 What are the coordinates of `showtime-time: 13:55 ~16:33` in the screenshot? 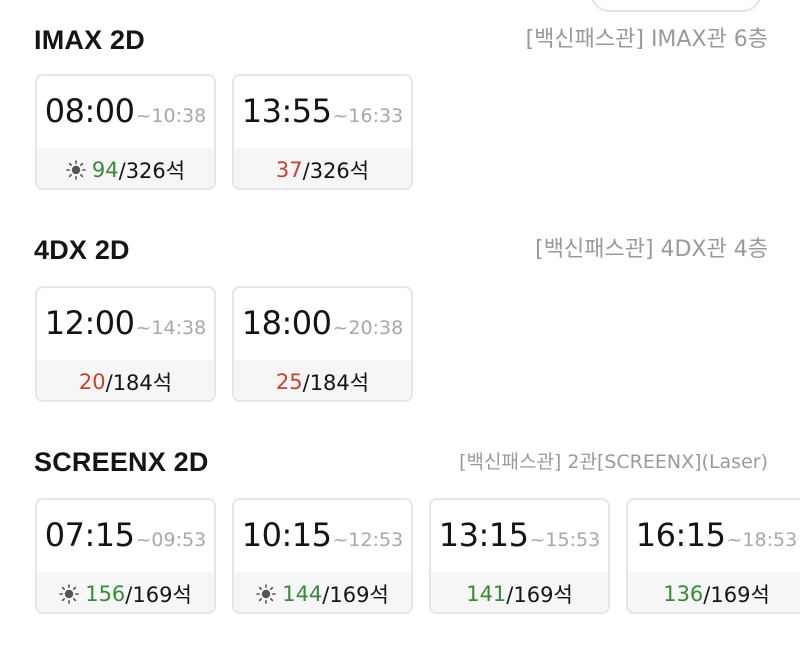 It's located at (322, 112).